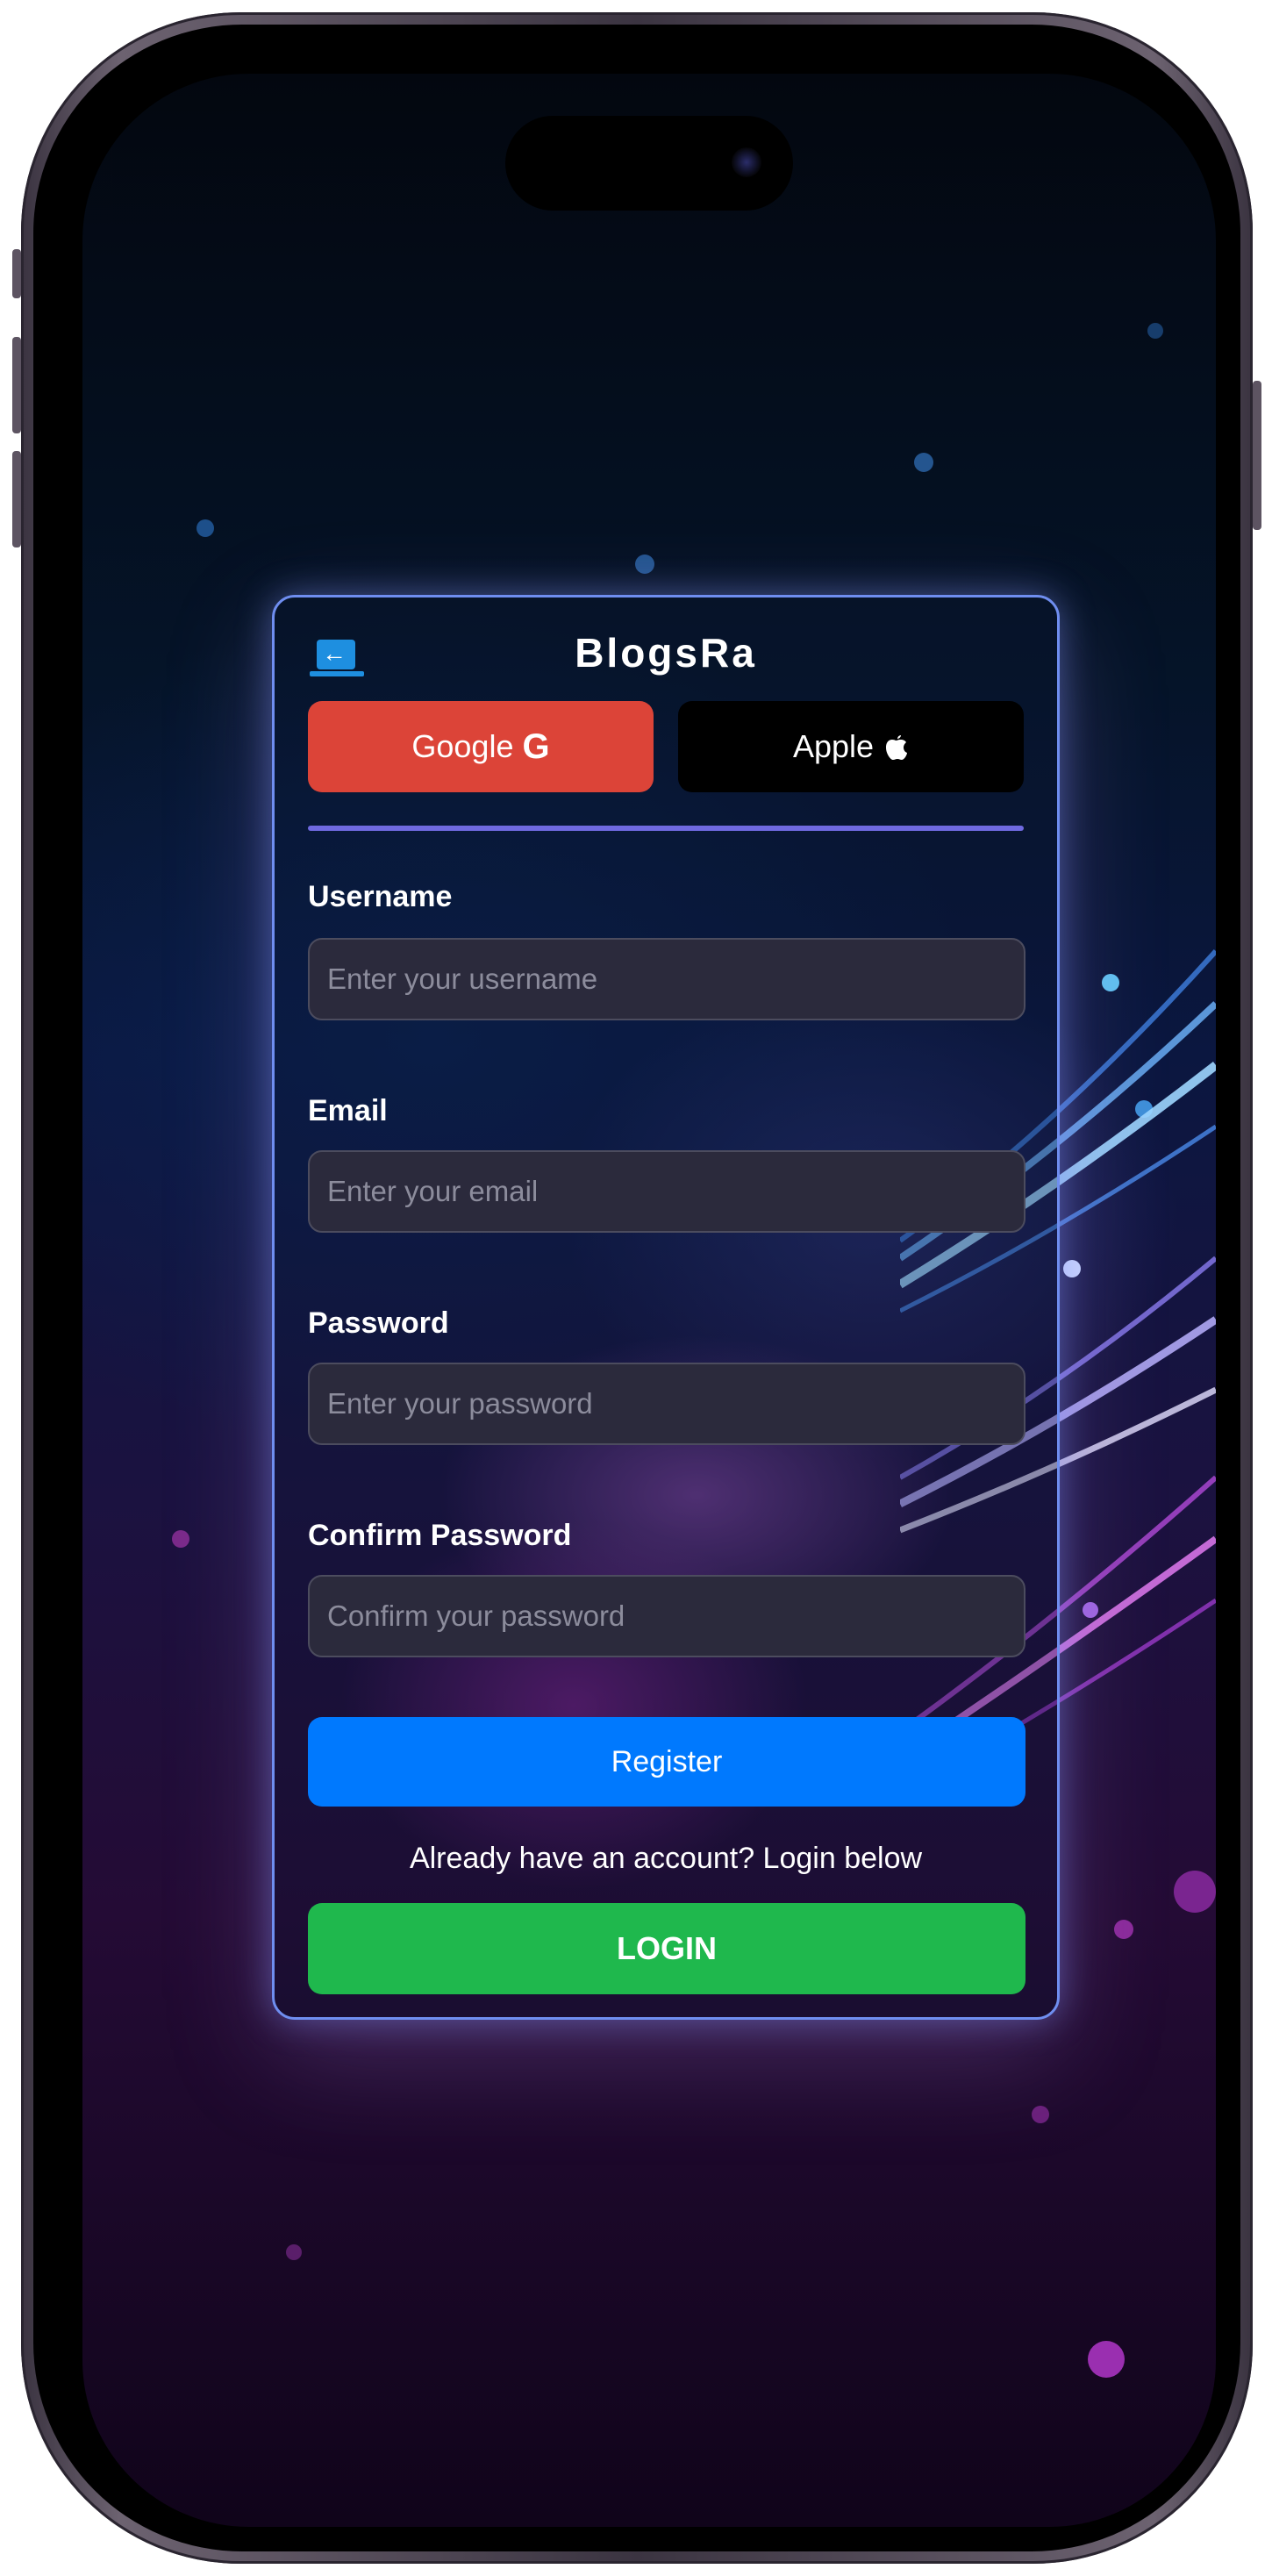 The image size is (1272, 2576). I want to click on username-label: Username, so click(380, 896).